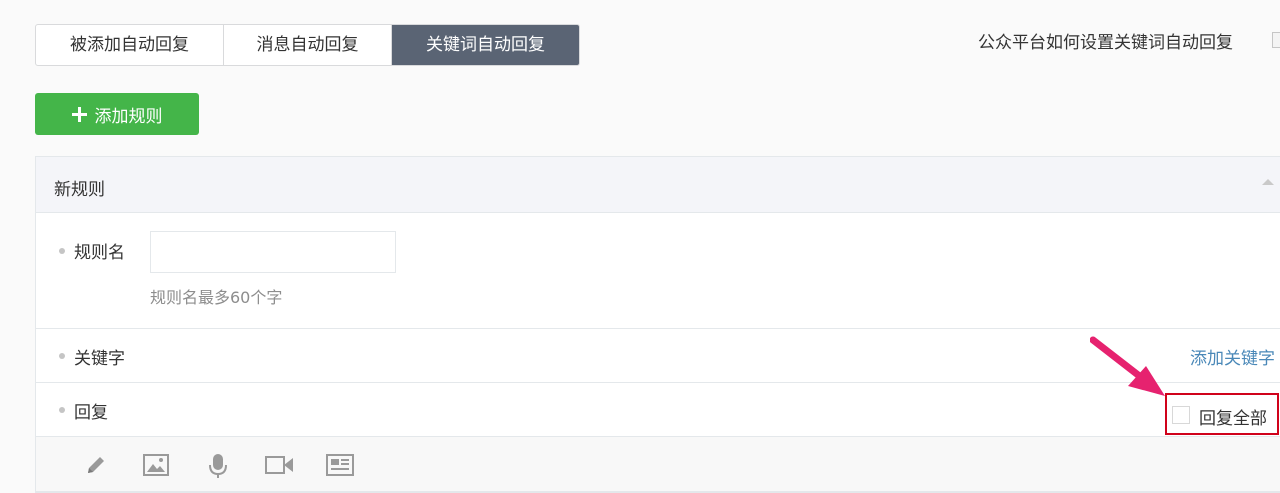 Image resolution: width=1280 pixels, height=493 pixels. I want to click on pencil-icon, so click(96, 465).